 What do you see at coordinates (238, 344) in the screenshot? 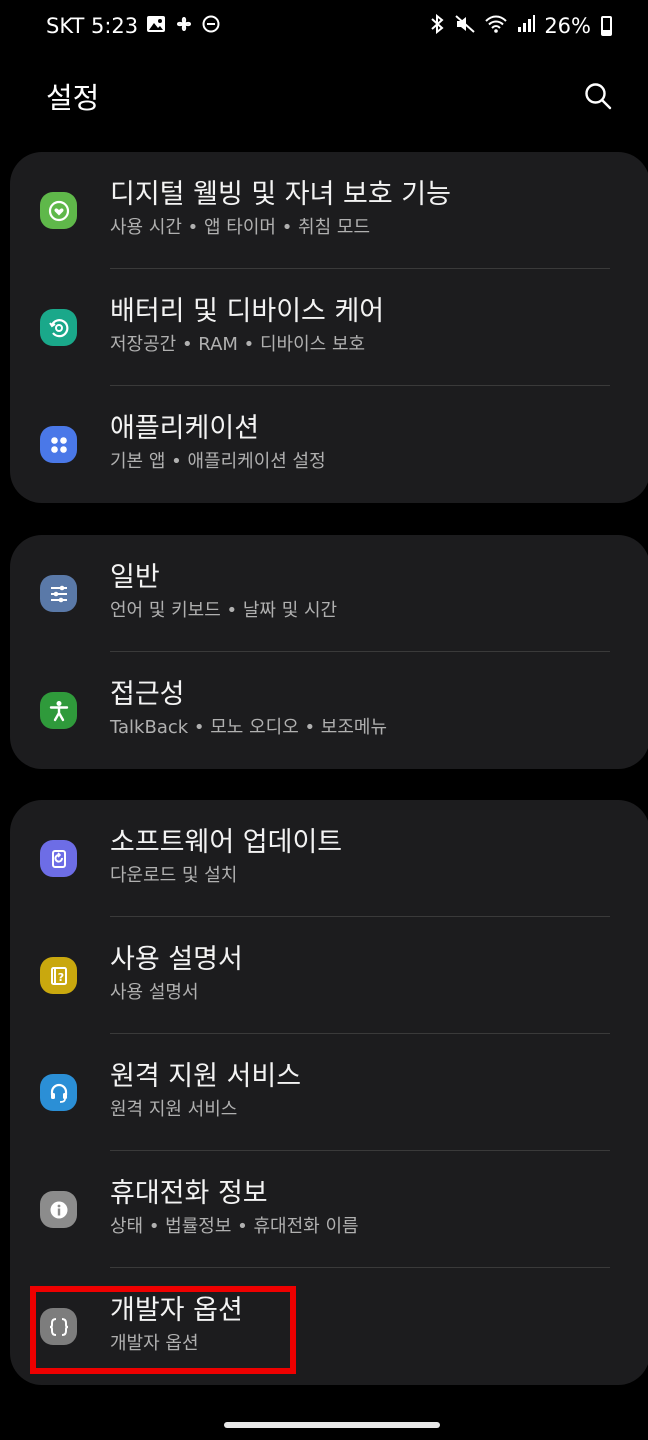
I see `item-subtitle: 저장공간 • RAM • 디바이스 보호` at bounding box center [238, 344].